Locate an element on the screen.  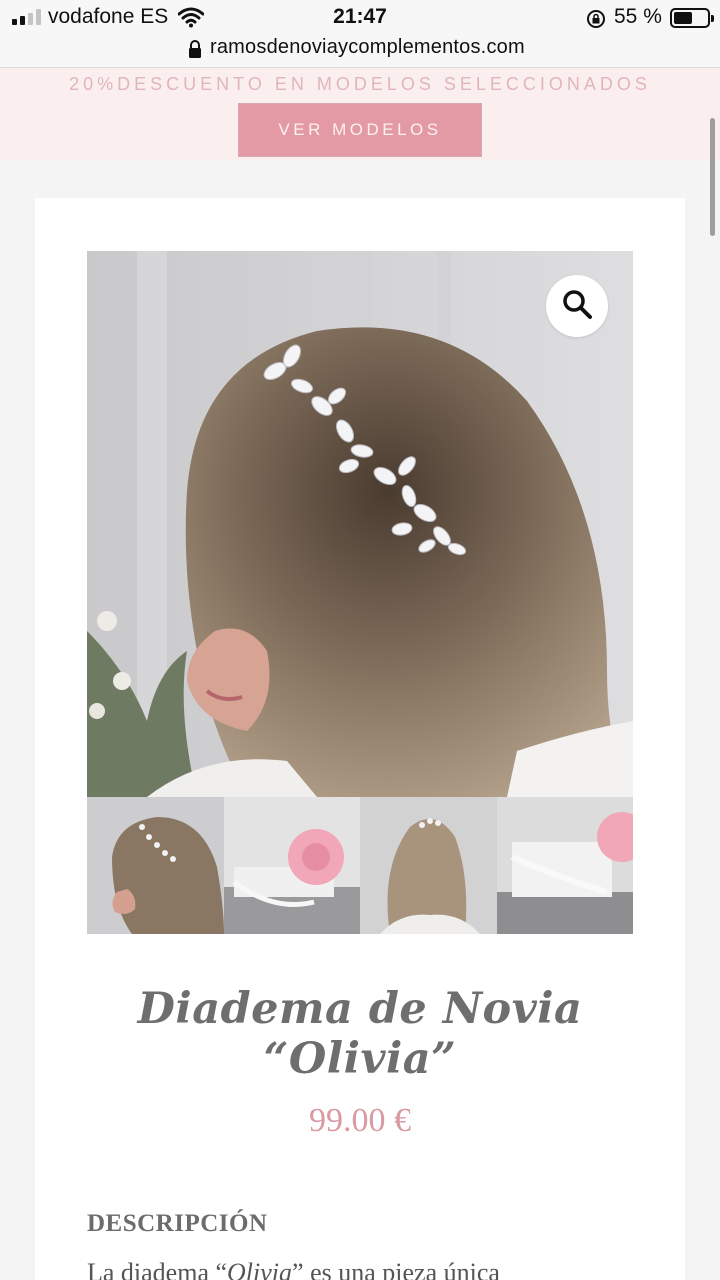
product-price: 99.00 € is located at coordinates (360, 1120).